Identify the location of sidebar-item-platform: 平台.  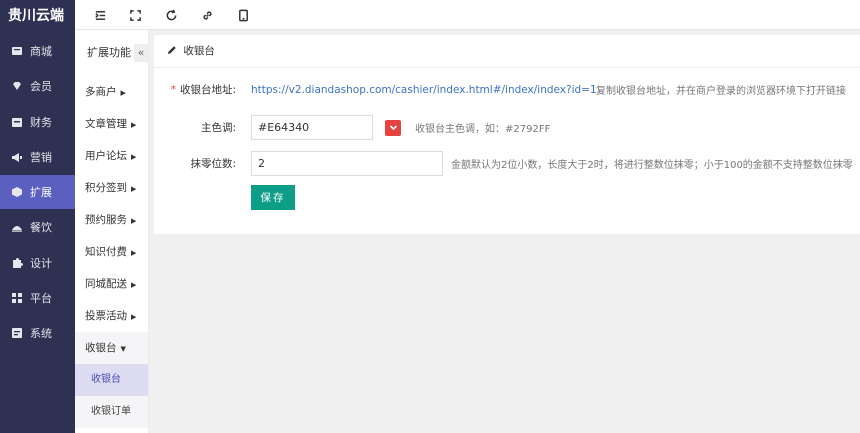
(37, 298).